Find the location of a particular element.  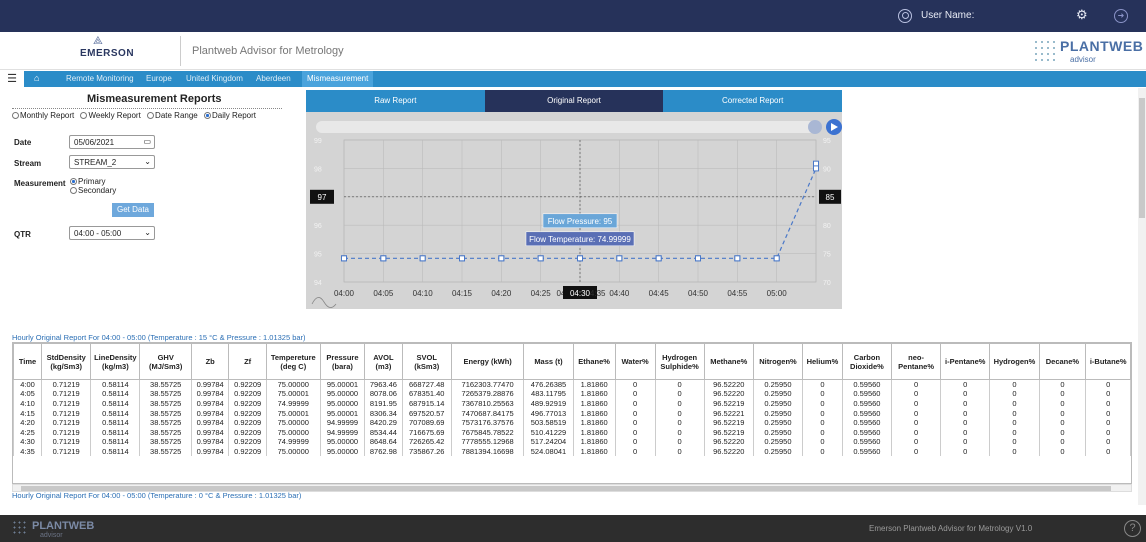

tab-original-report: Original Report is located at coordinates (574, 101).